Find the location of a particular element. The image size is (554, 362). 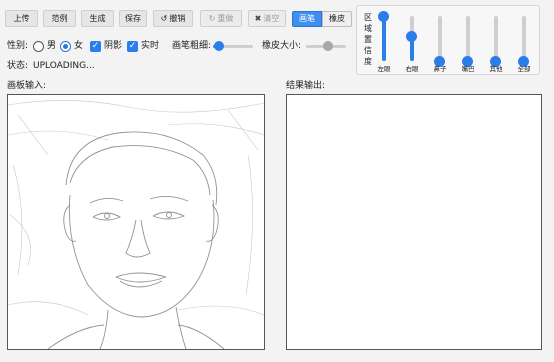

shadow-label: 阴影 is located at coordinates (113, 46).